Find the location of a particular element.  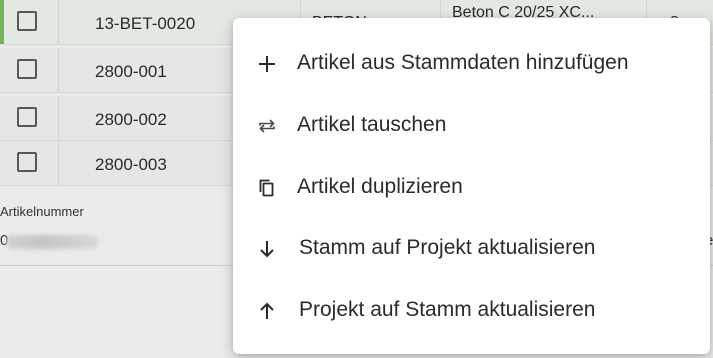

menu-item-label: Artikel aus Stammdaten hinzufügen is located at coordinates (463, 62).